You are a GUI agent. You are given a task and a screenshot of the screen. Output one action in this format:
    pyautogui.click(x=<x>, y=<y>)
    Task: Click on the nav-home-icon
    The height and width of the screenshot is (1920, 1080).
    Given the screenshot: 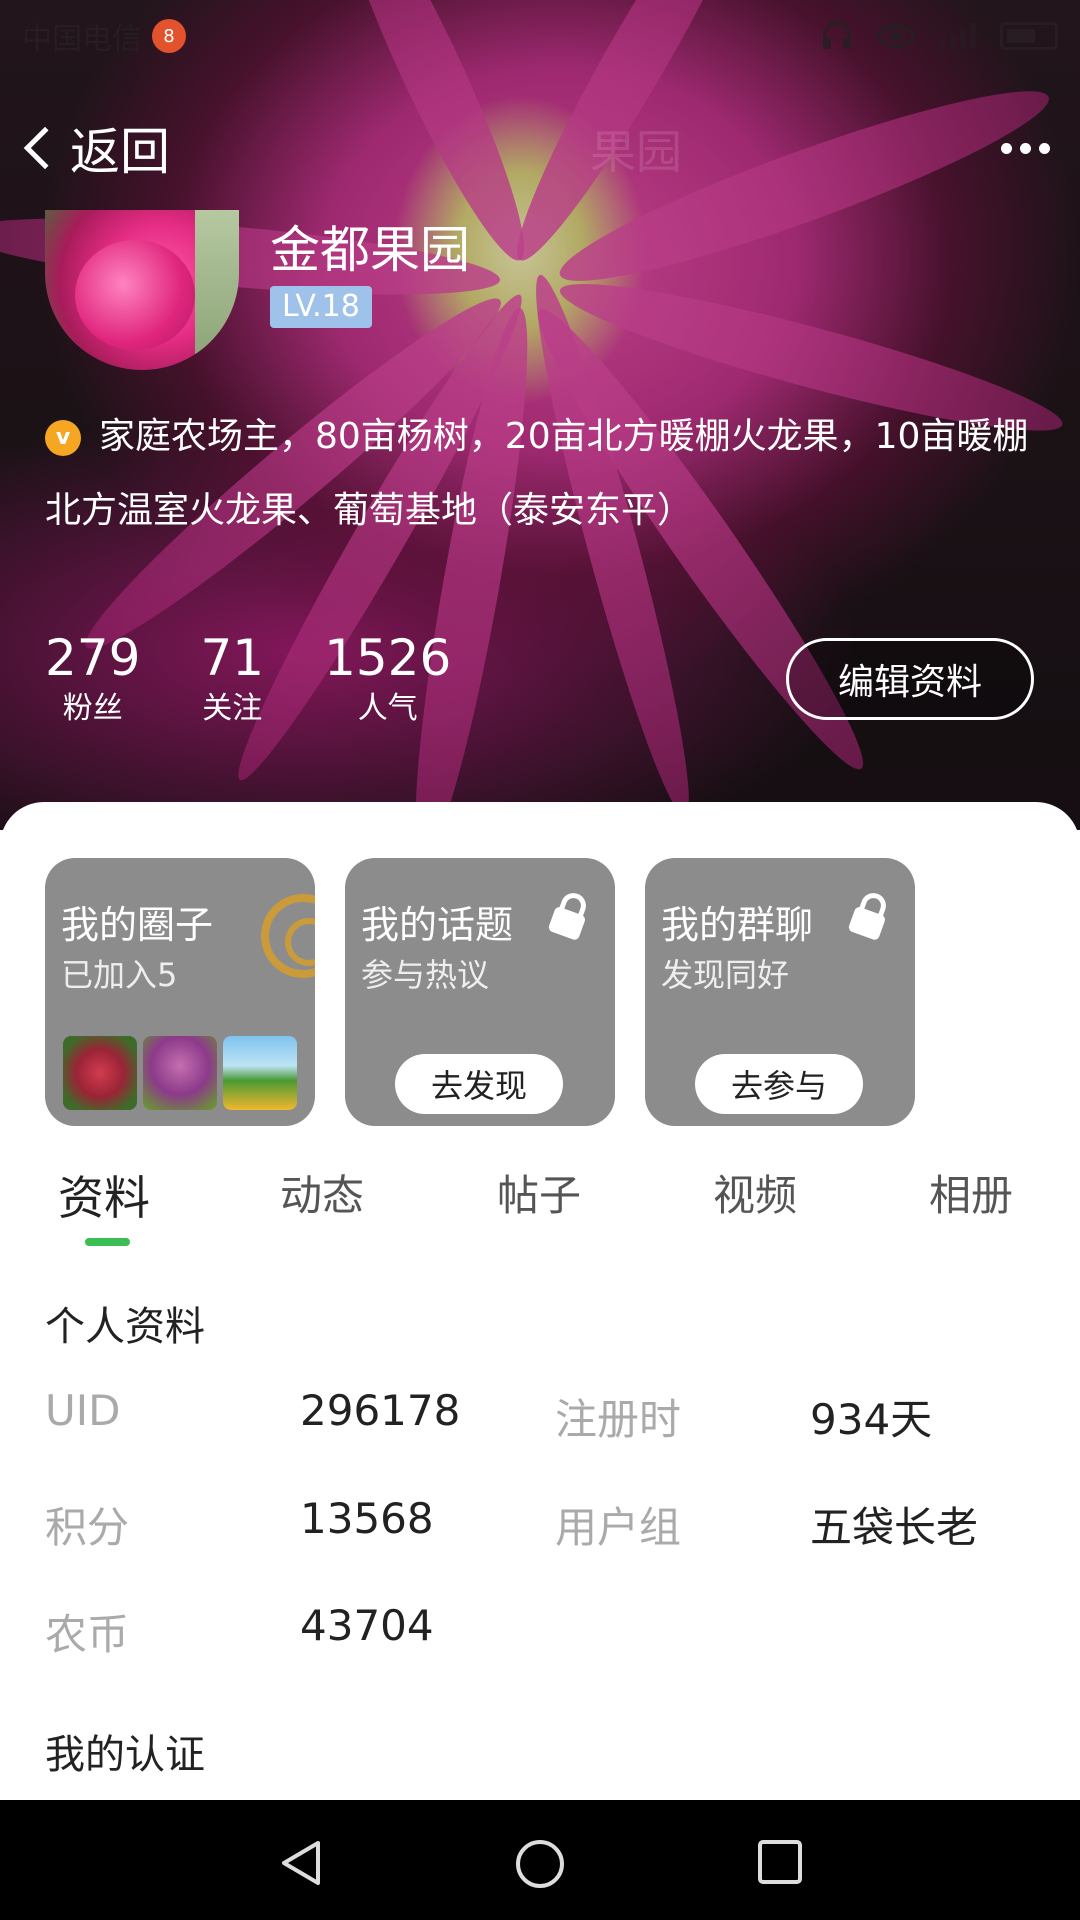 What is the action you would take?
    pyautogui.click(x=540, y=1864)
    